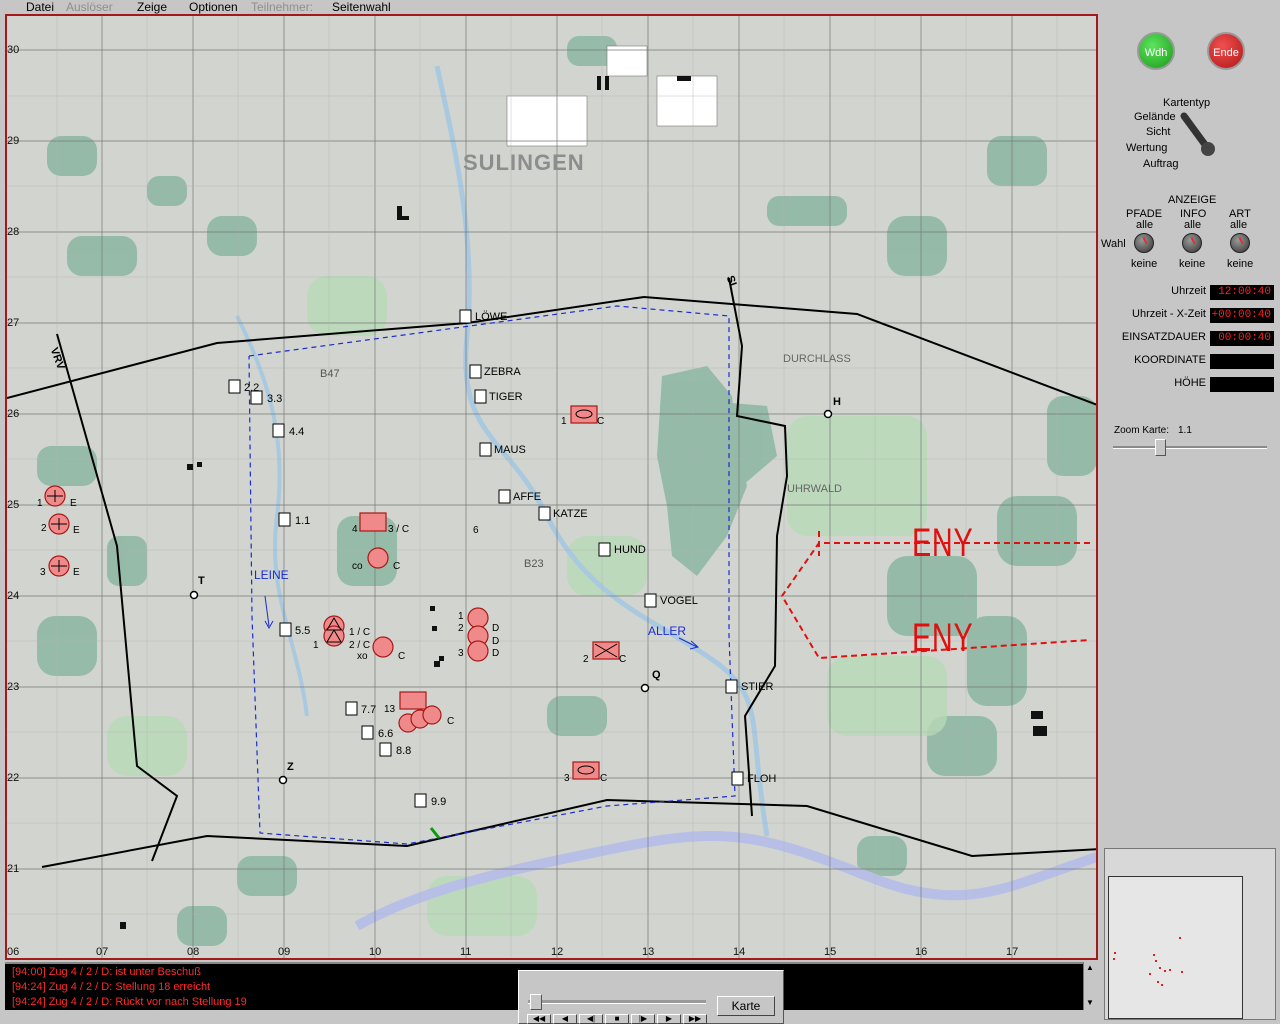  I want to click on map-type-selector-lever-icon, so click(1200, 135).